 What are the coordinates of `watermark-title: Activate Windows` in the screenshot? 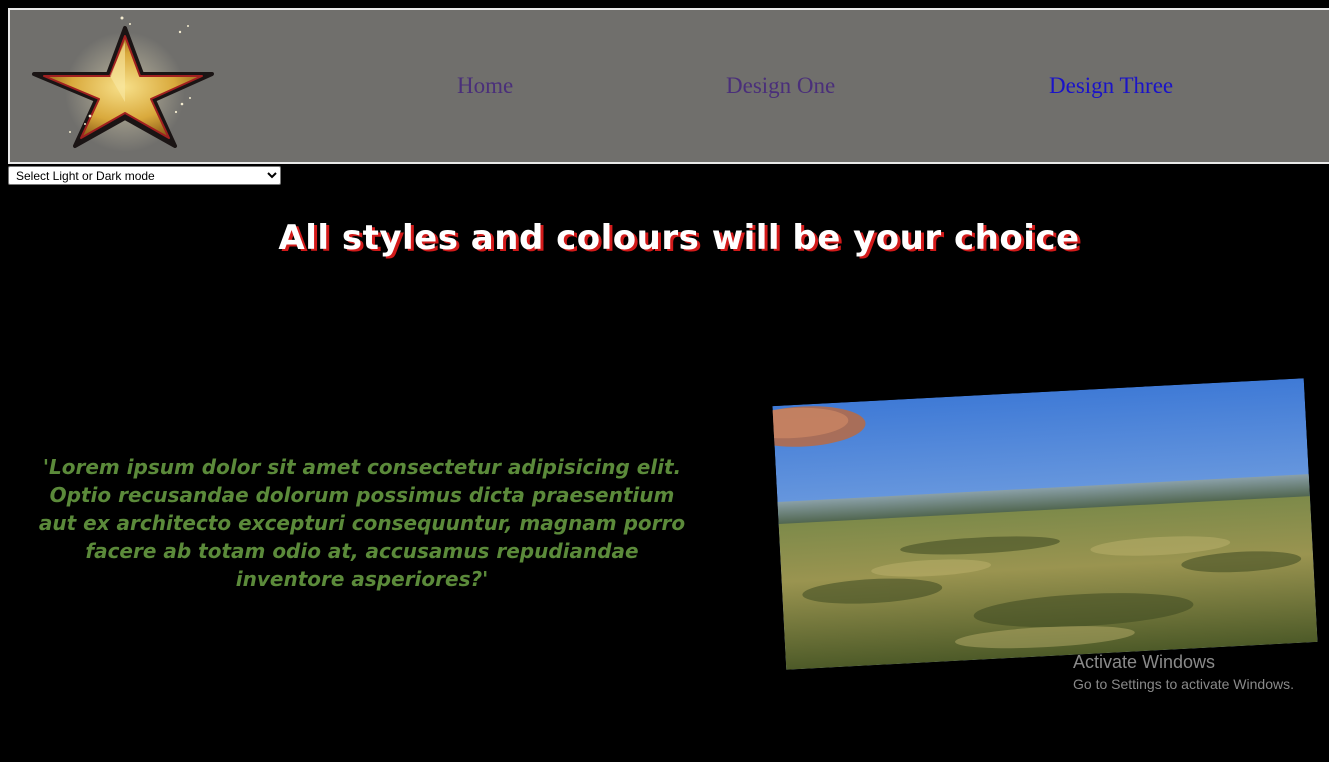 It's located at (1144, 662).